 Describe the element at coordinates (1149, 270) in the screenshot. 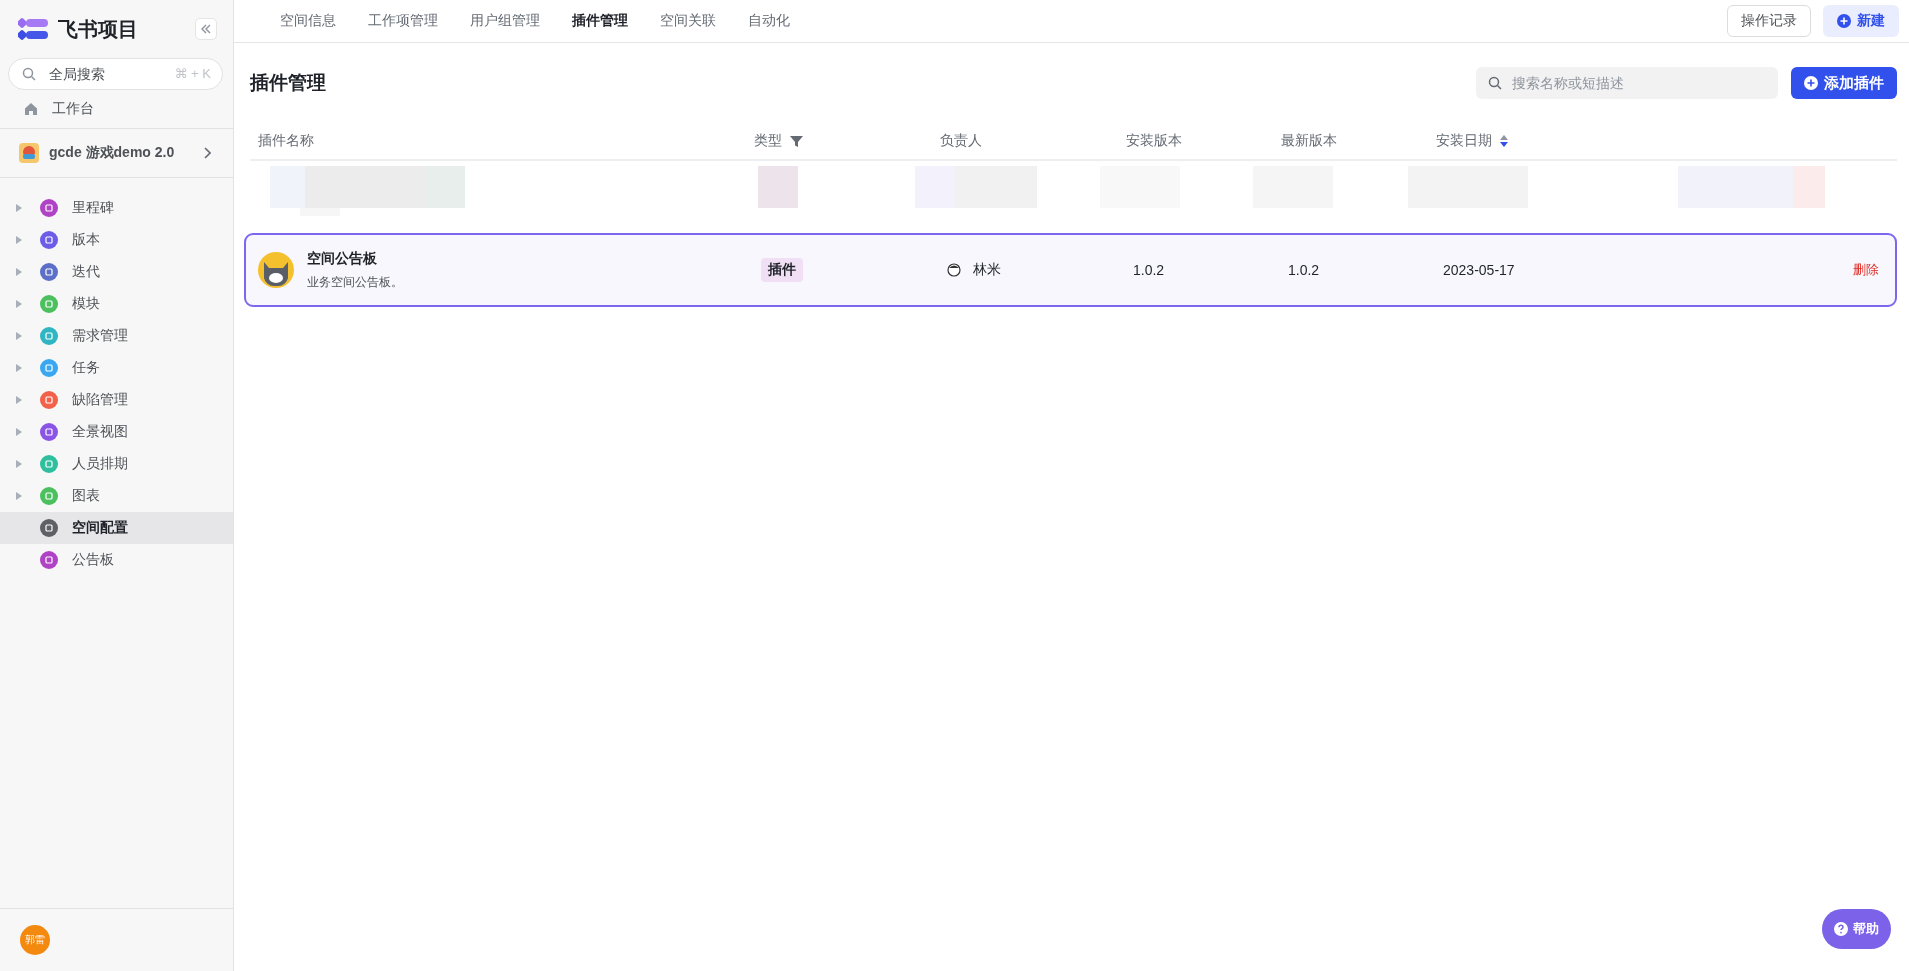

I see `installed-version: 1.0.2` at that location.